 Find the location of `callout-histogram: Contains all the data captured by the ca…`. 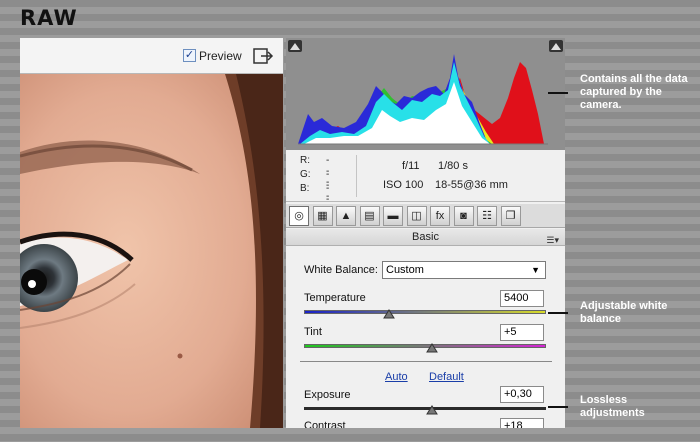

callout-histogram: Contains all the data captured by the ca… is located at coordinates (634, 92).